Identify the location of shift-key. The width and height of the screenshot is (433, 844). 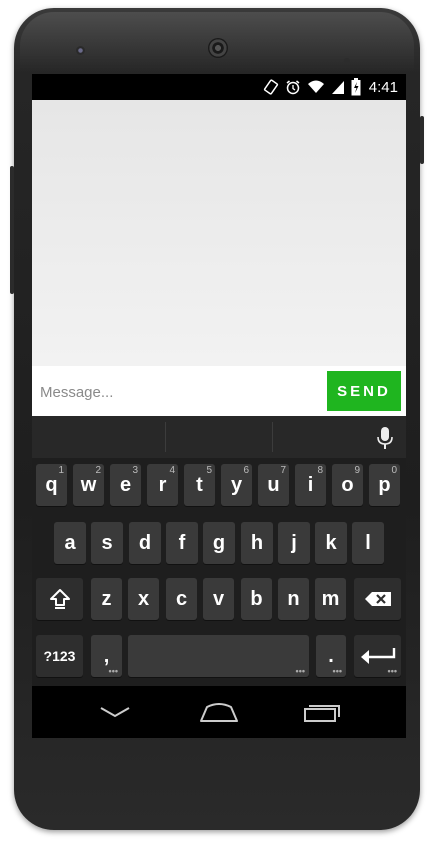
(59, 599).